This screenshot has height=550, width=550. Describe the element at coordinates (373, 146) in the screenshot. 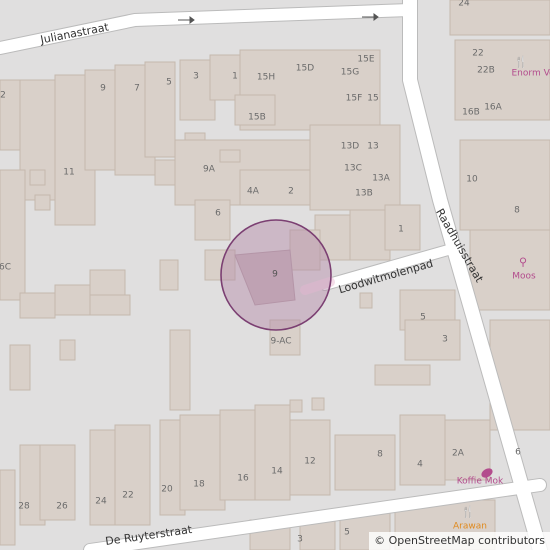

I see `house-number: 13` at that location.